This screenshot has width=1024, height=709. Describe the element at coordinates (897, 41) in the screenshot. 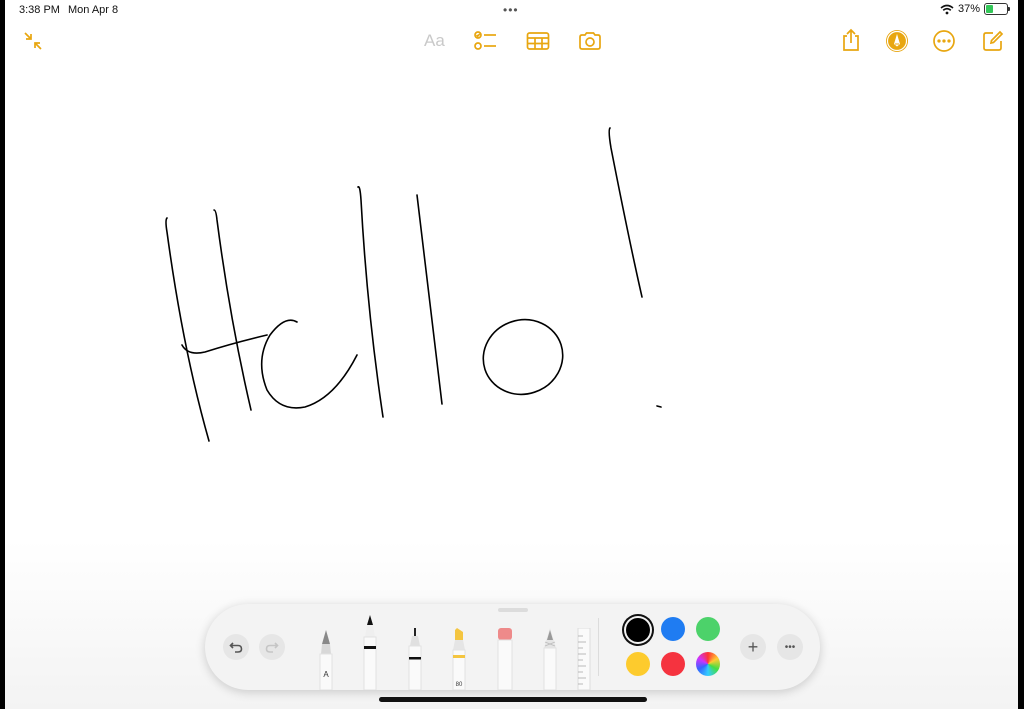

I see `markup-icon` at that location.